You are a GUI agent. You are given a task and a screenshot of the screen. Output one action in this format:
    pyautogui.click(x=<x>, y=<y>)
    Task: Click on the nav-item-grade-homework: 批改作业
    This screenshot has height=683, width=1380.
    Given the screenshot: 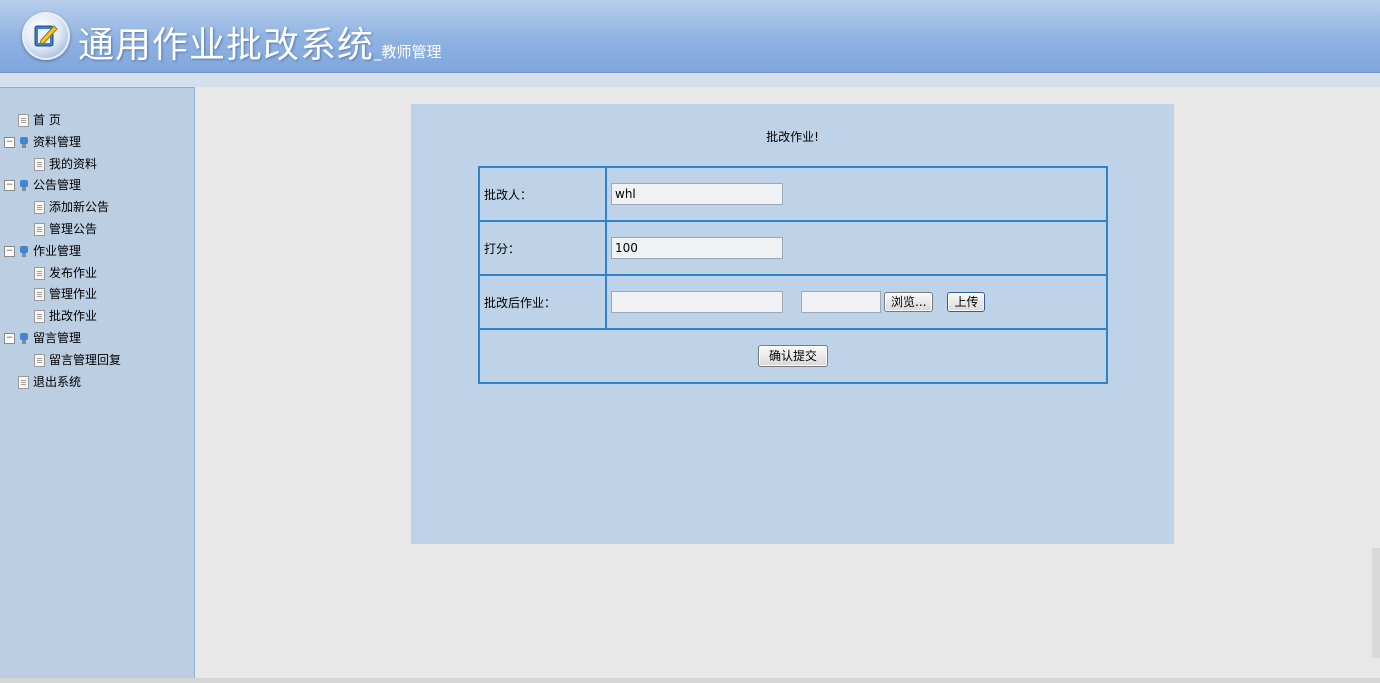 What is the action you would take?
    pyautogui.click(x=62, y=317)
    